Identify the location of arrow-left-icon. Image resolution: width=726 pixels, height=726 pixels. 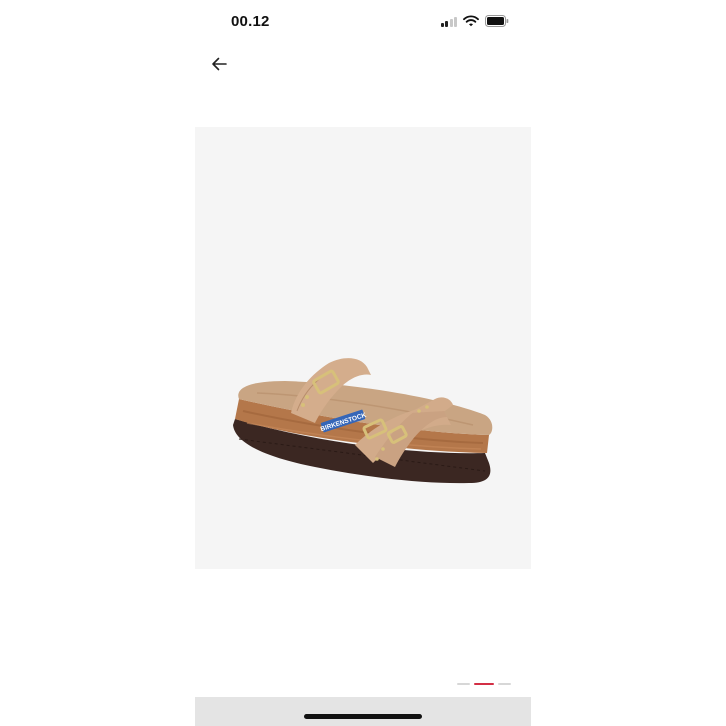
(219, 64).